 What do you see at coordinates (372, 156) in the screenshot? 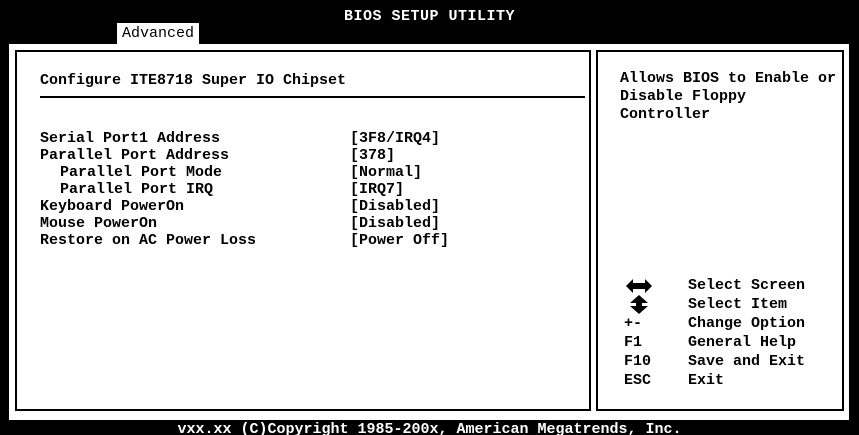
I see `setting-value: [378]` at bounding box center [372, 156].